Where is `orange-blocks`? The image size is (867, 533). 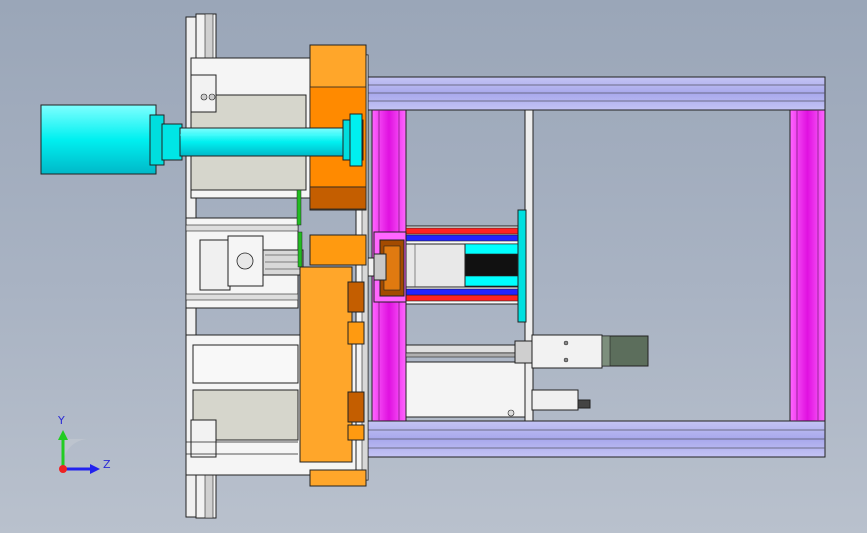 orange-blocks is located at coordinates (333, 265).